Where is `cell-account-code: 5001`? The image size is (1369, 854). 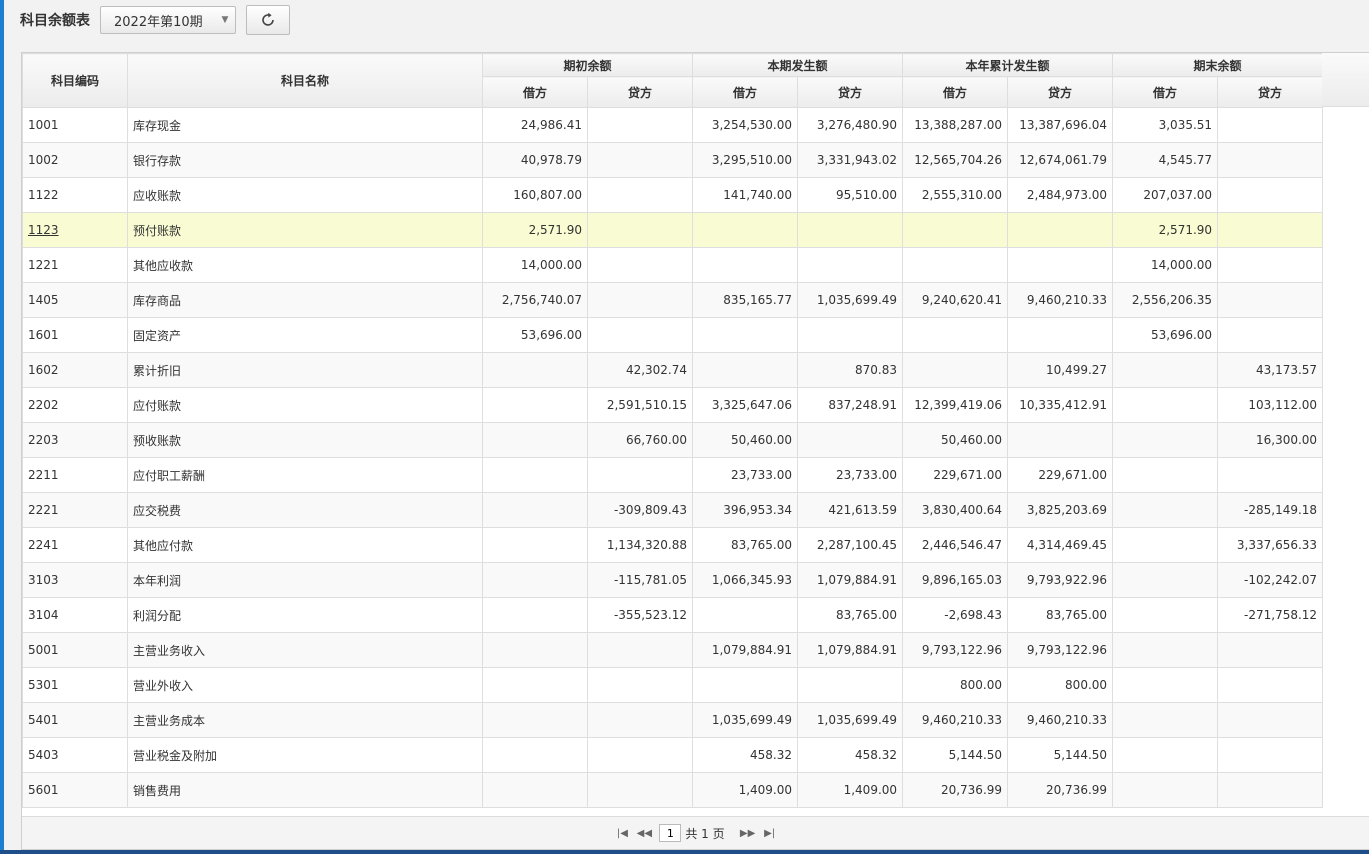
cell-account-code: 5001 is located at coordinates (75, 650).